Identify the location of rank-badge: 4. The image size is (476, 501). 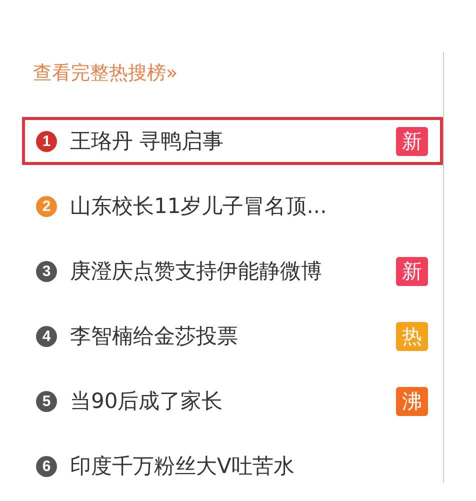
(46, 336).